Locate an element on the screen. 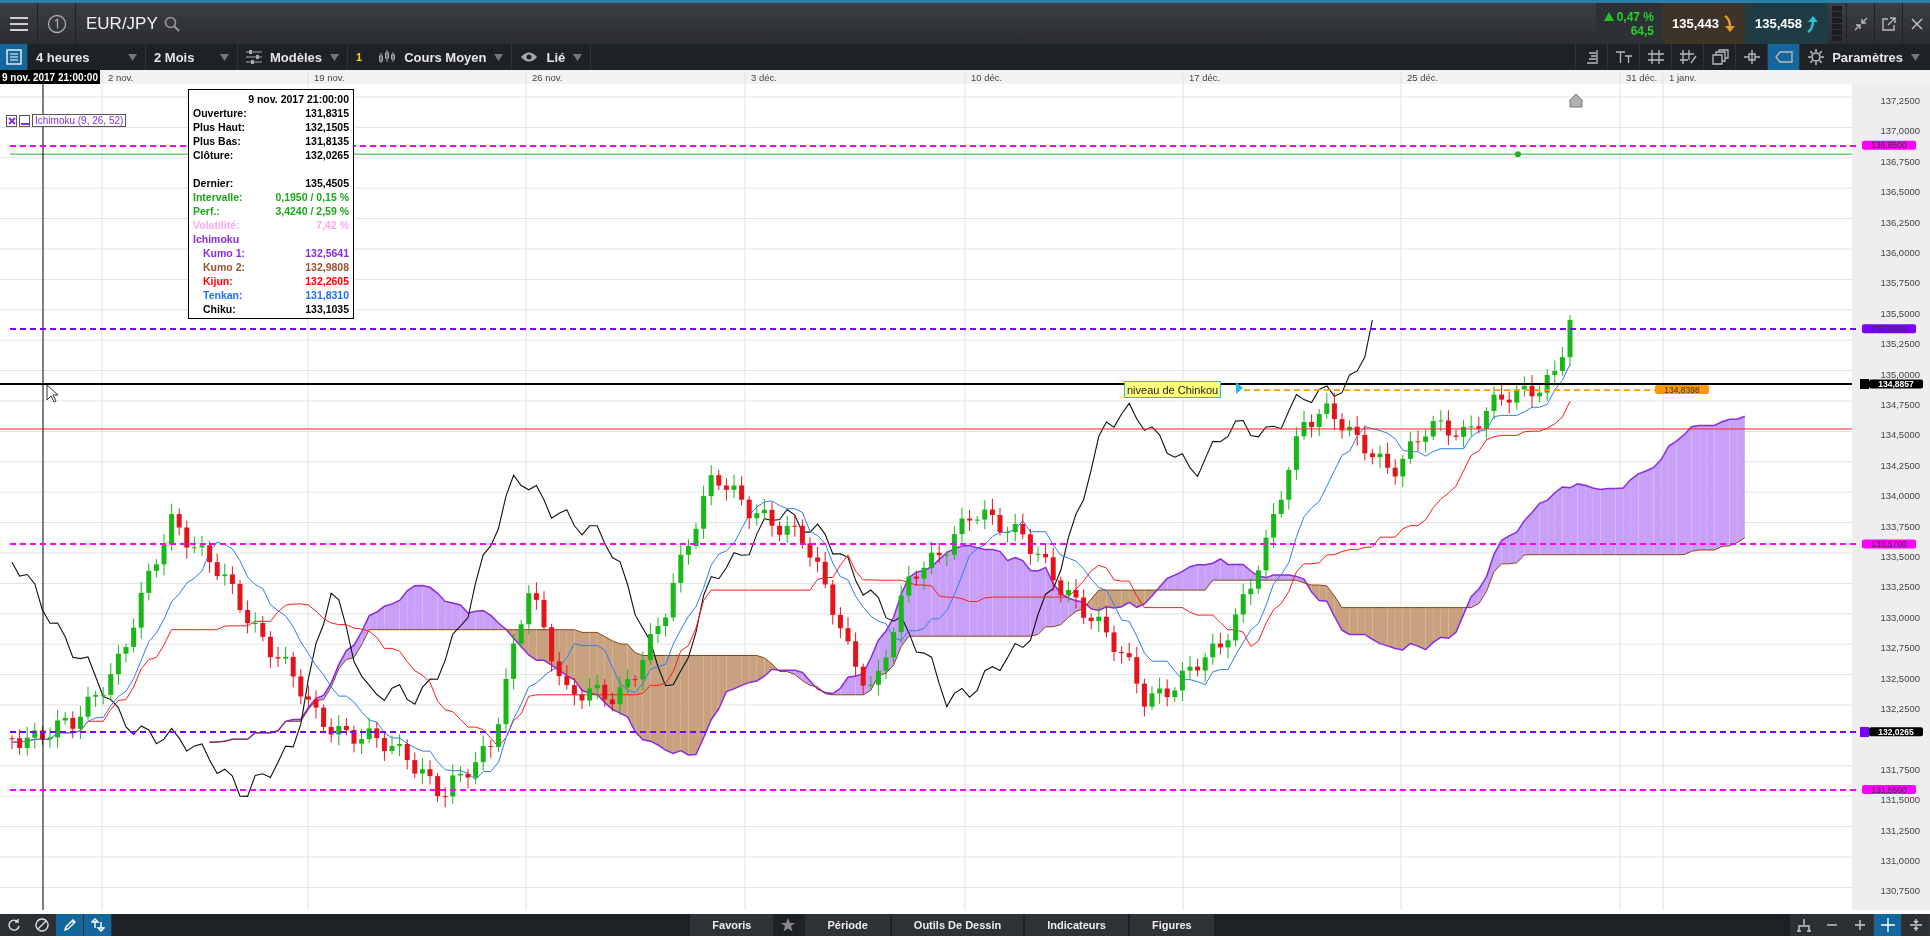 This screenshot has width=1930, height=940. price-axis-label: 137,2500 is located at coordinates (1900, 100).